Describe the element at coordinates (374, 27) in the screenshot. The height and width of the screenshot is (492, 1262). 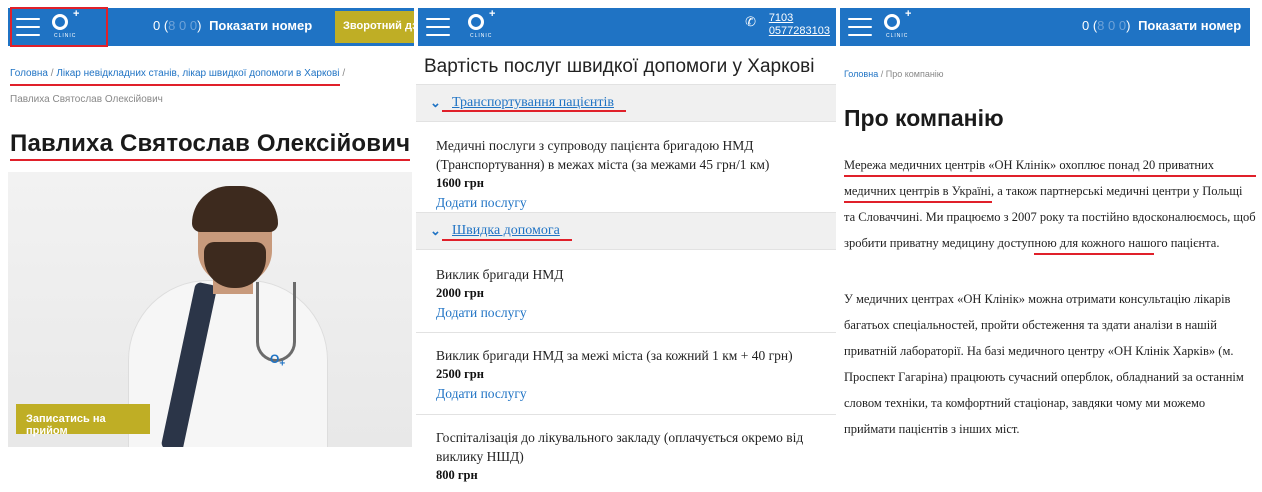
I see `callback-button: Зворотний дзвінок` at that location.